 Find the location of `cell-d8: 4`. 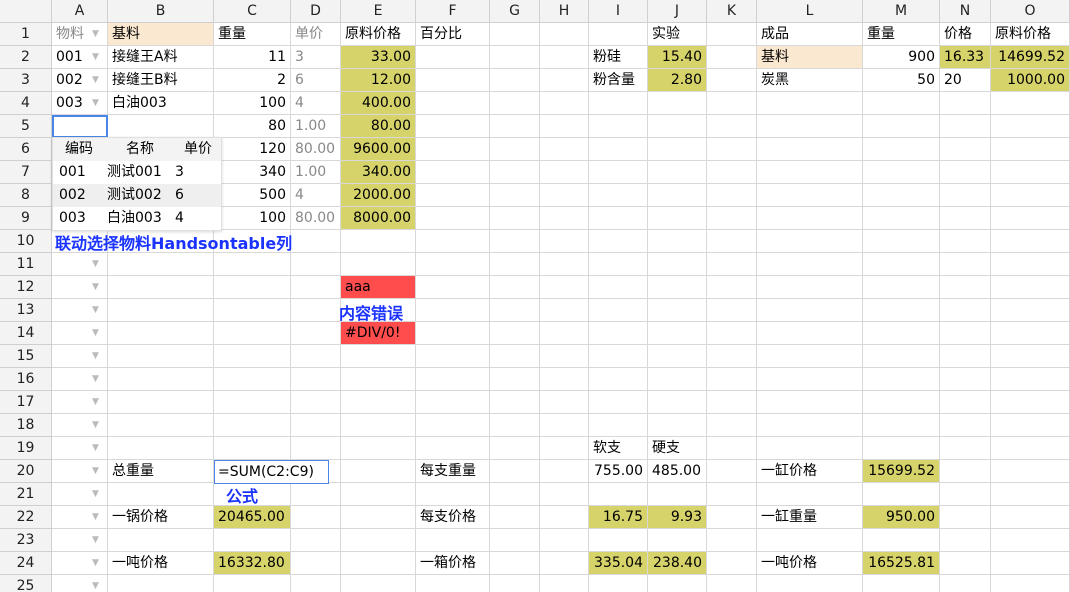

cell-d8: 4 is located at coordinates (316, 195).